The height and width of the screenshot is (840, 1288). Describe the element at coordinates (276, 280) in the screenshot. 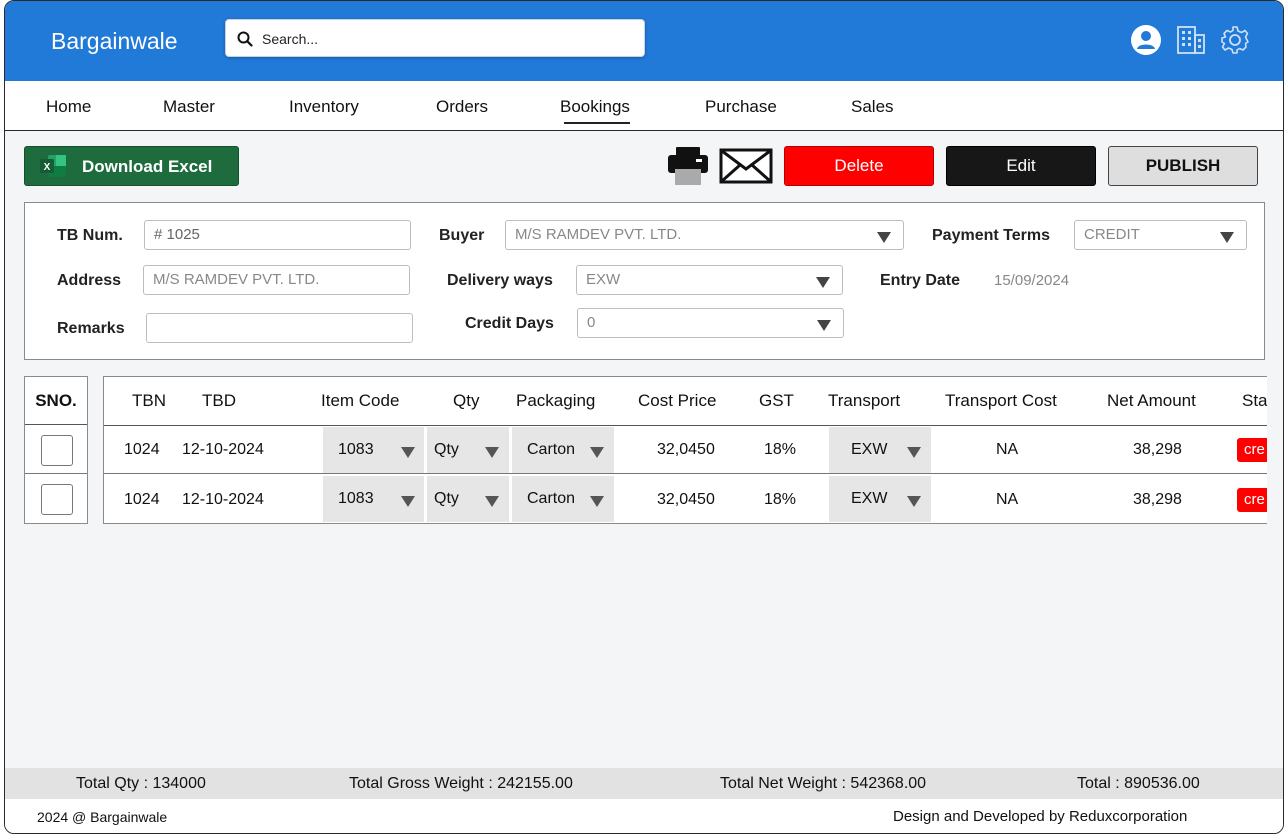

I see `address-field: M/S RAMDEV PVT. LTD.` at that location.